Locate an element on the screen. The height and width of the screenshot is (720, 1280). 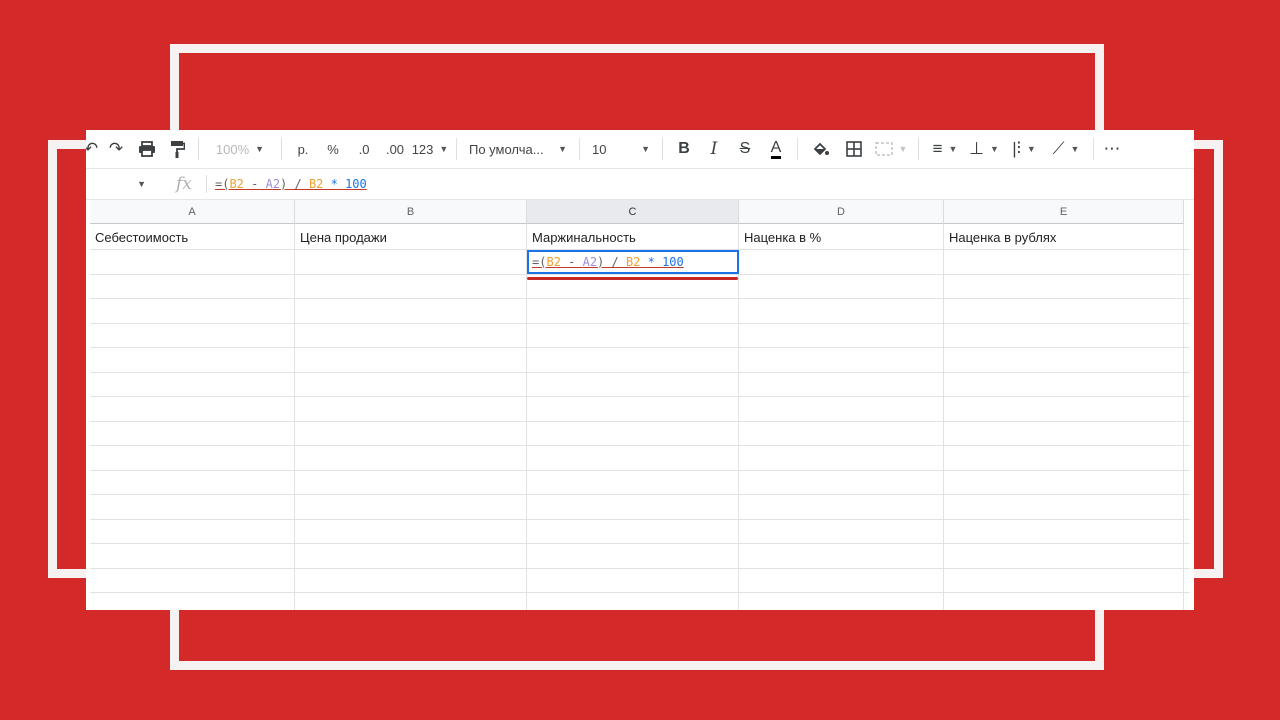
borders-icon is located at coordinates (854, 149).